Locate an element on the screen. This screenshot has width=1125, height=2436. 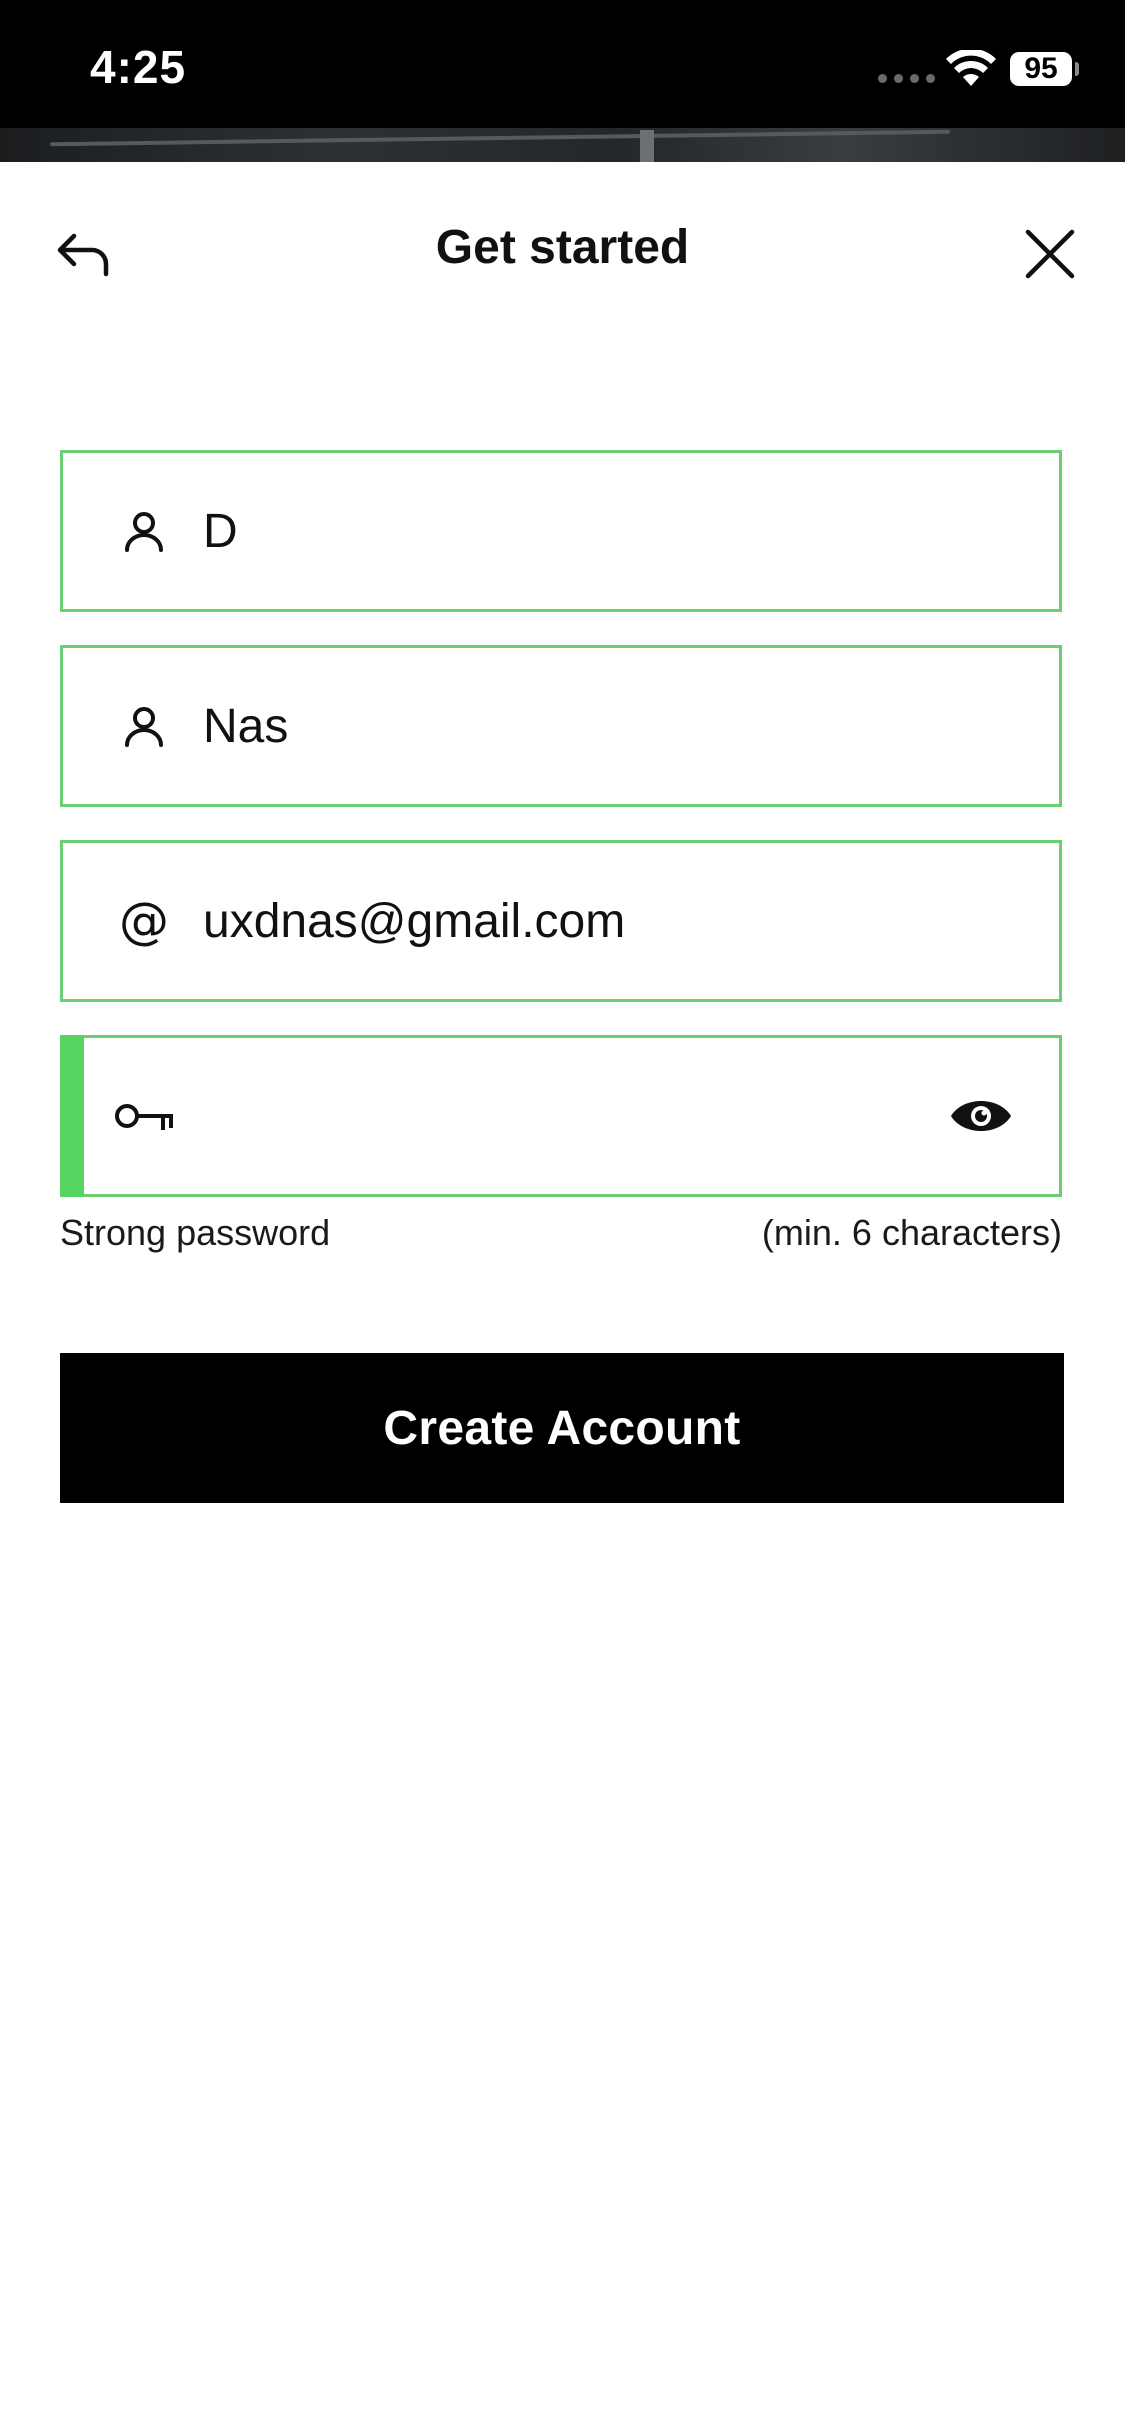
at-icon: @ is located at coordinates (144, 921).